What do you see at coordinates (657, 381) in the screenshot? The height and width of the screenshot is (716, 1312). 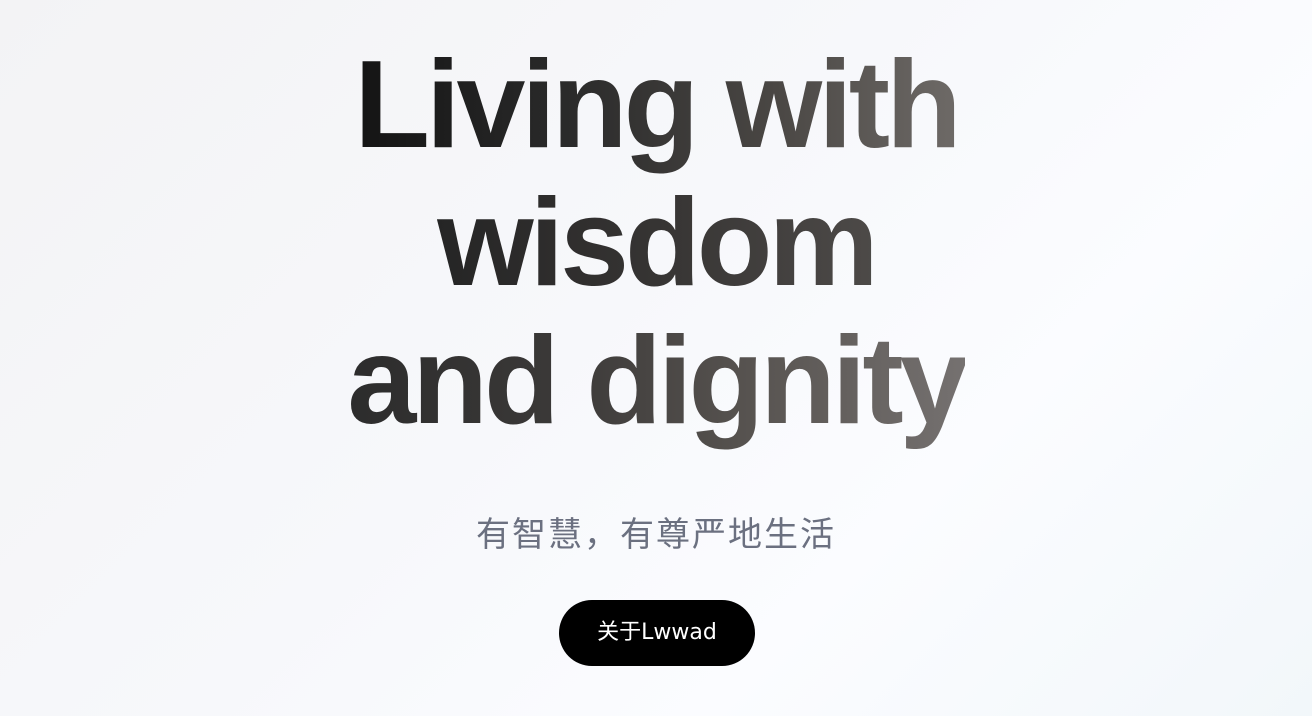 I see `headline-line-3: and dignity` at bounding box center [657, 381].